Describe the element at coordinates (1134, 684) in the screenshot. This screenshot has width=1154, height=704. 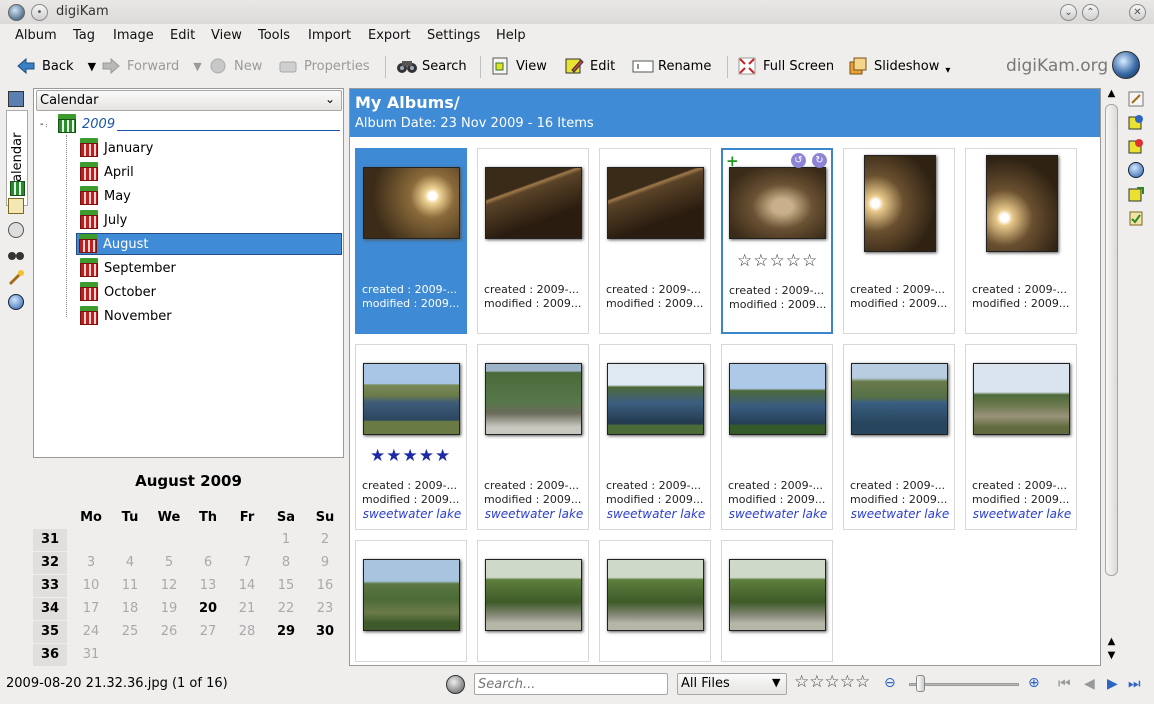
I see `last-image-icon: ⏭` at that location.